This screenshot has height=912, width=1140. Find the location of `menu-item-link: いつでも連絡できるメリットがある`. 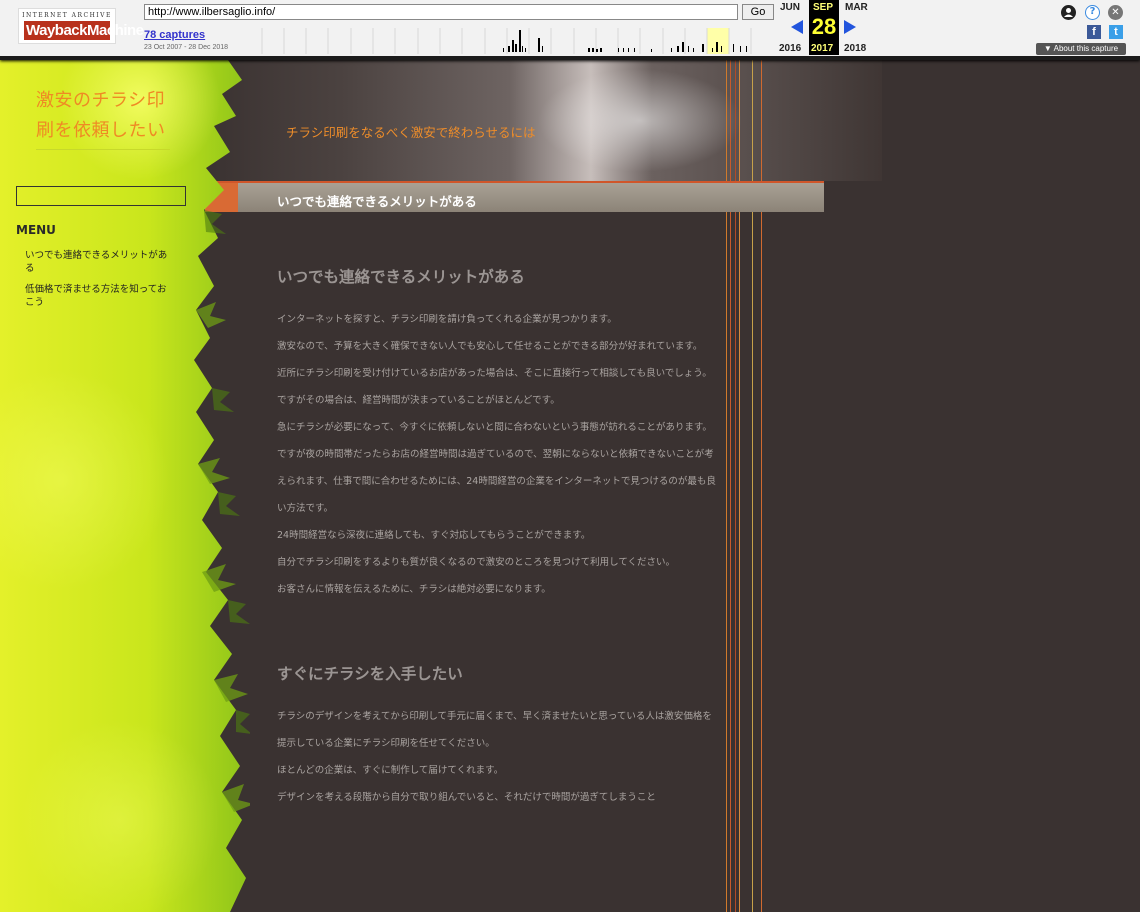

menu-item-link: いつでも連絡できるメリットがある is located at coordinates (100, 262).